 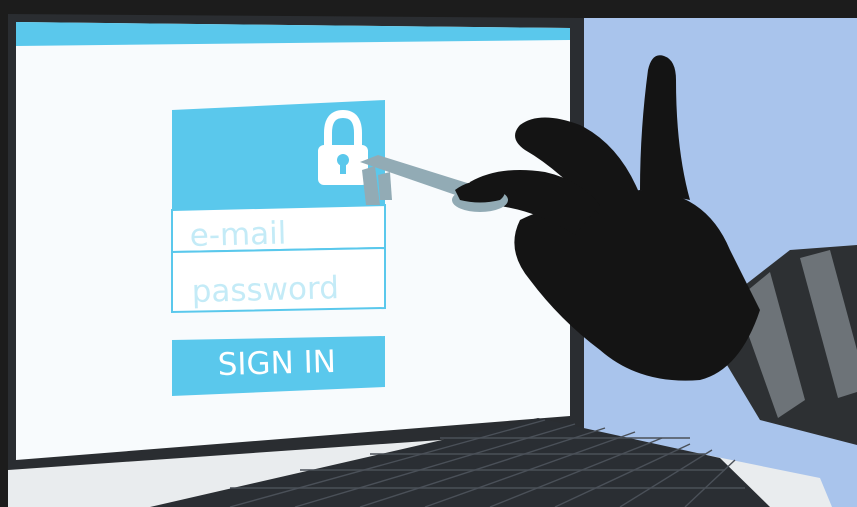 What do you see at coordinates (238, 234) in the screenshot?
I see `email-placeholder: e-mail` at bounding box center [238, 234].